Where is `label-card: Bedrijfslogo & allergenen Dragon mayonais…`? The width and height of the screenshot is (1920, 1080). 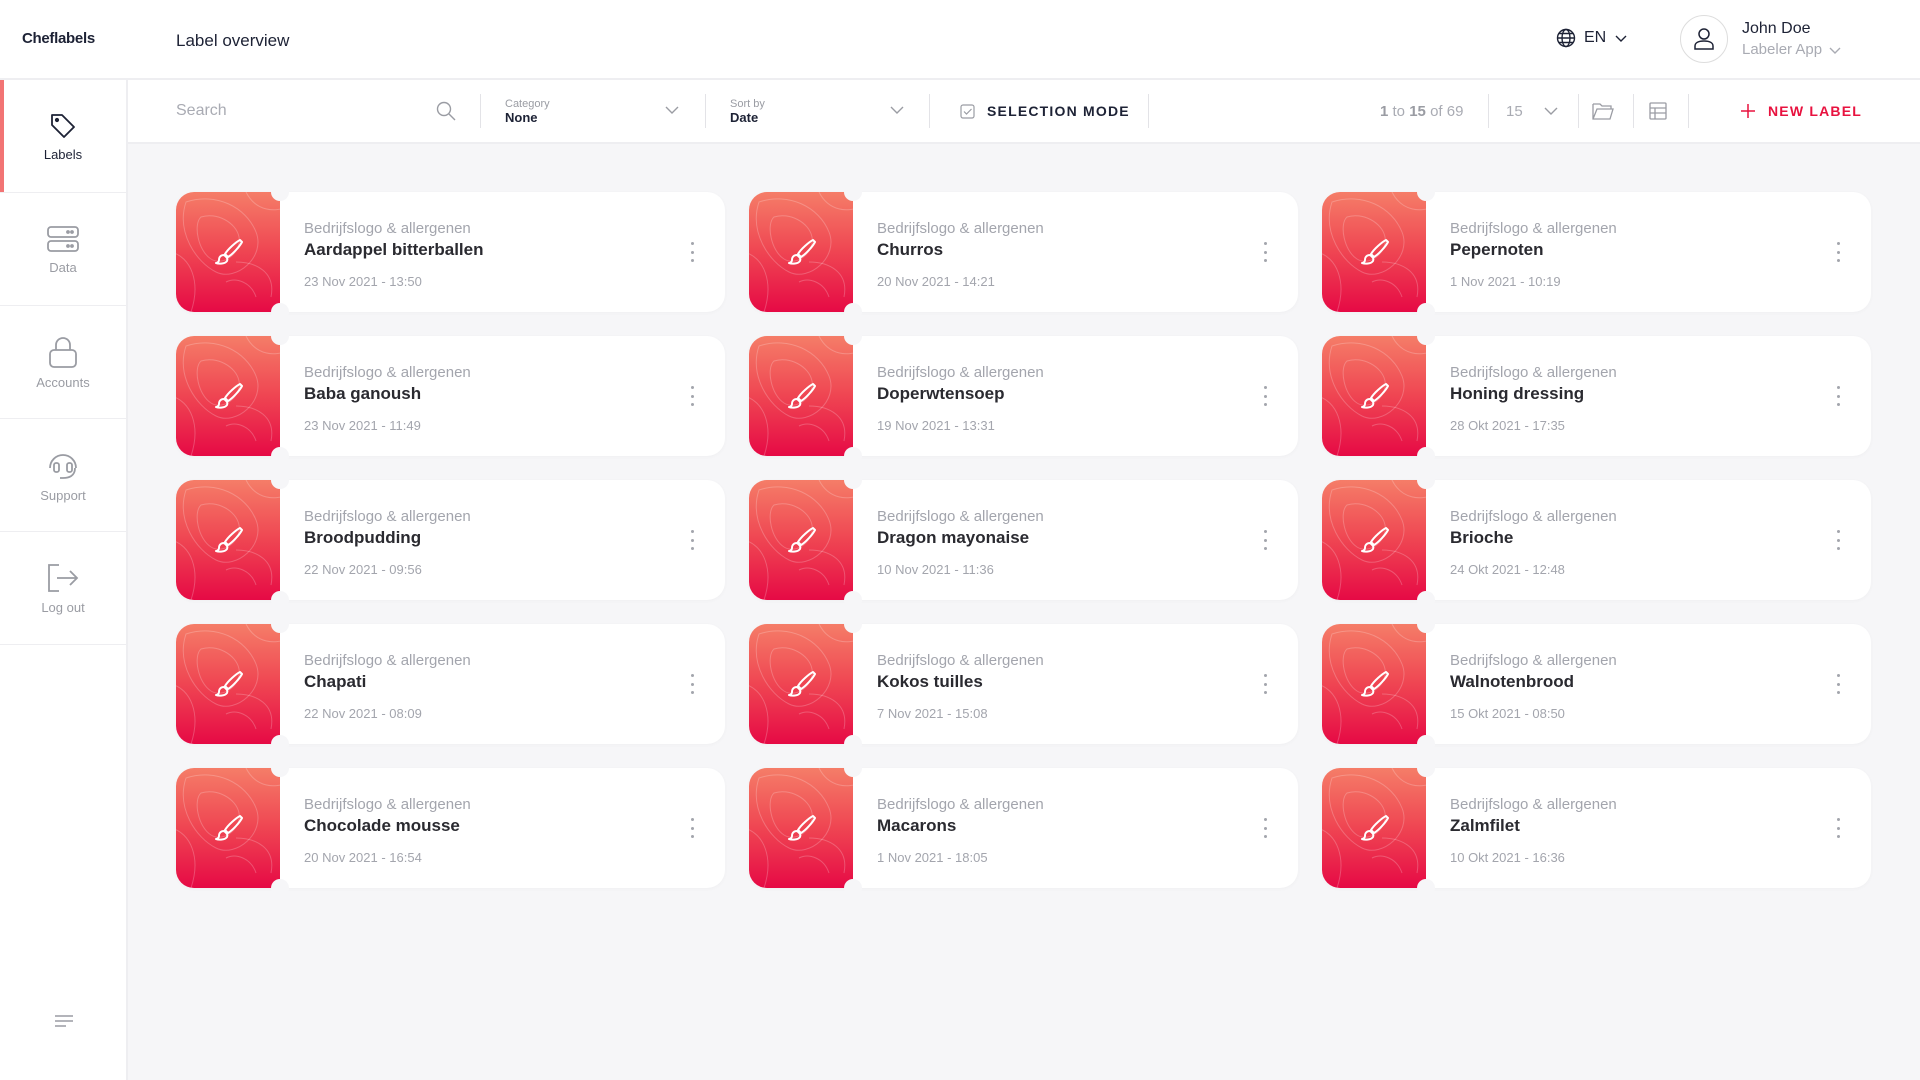
label-card: Bedrijfslogo & allergenen Dragon mayonais… is located at coordinates (1023, 540).